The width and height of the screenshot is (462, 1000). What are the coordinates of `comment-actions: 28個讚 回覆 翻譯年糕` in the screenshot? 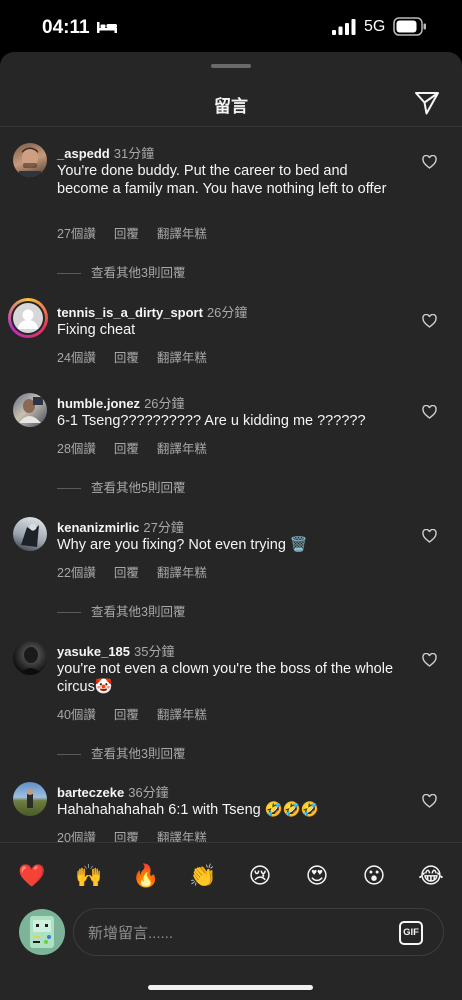 It's located at (141, 447).